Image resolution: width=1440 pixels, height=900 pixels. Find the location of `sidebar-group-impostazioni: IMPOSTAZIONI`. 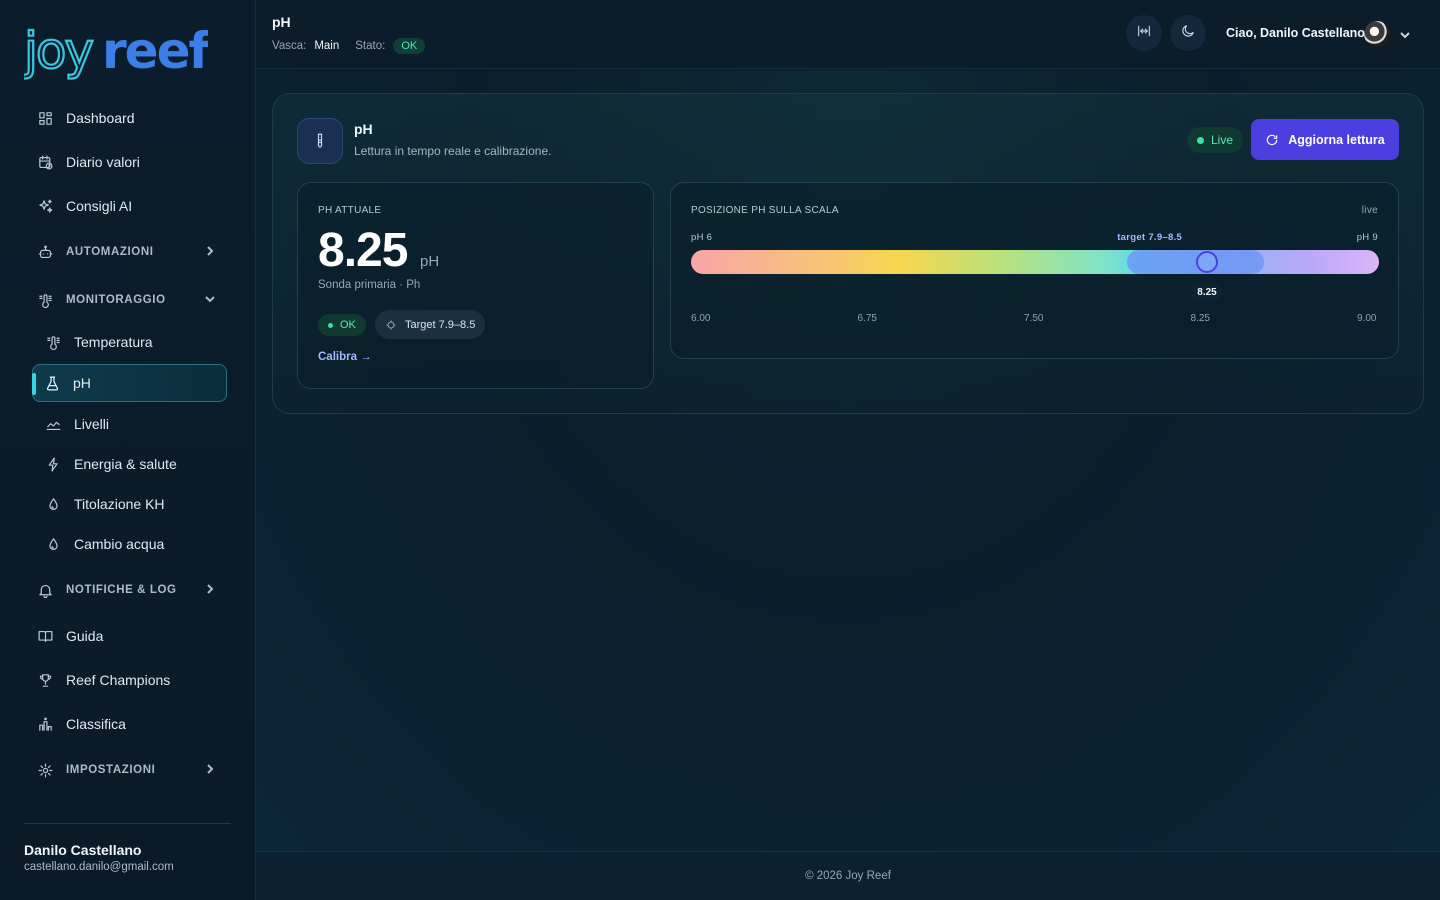

sidebar-group-impostazioni: IMPOSTAZIONI is located at coordinates (128, 770).